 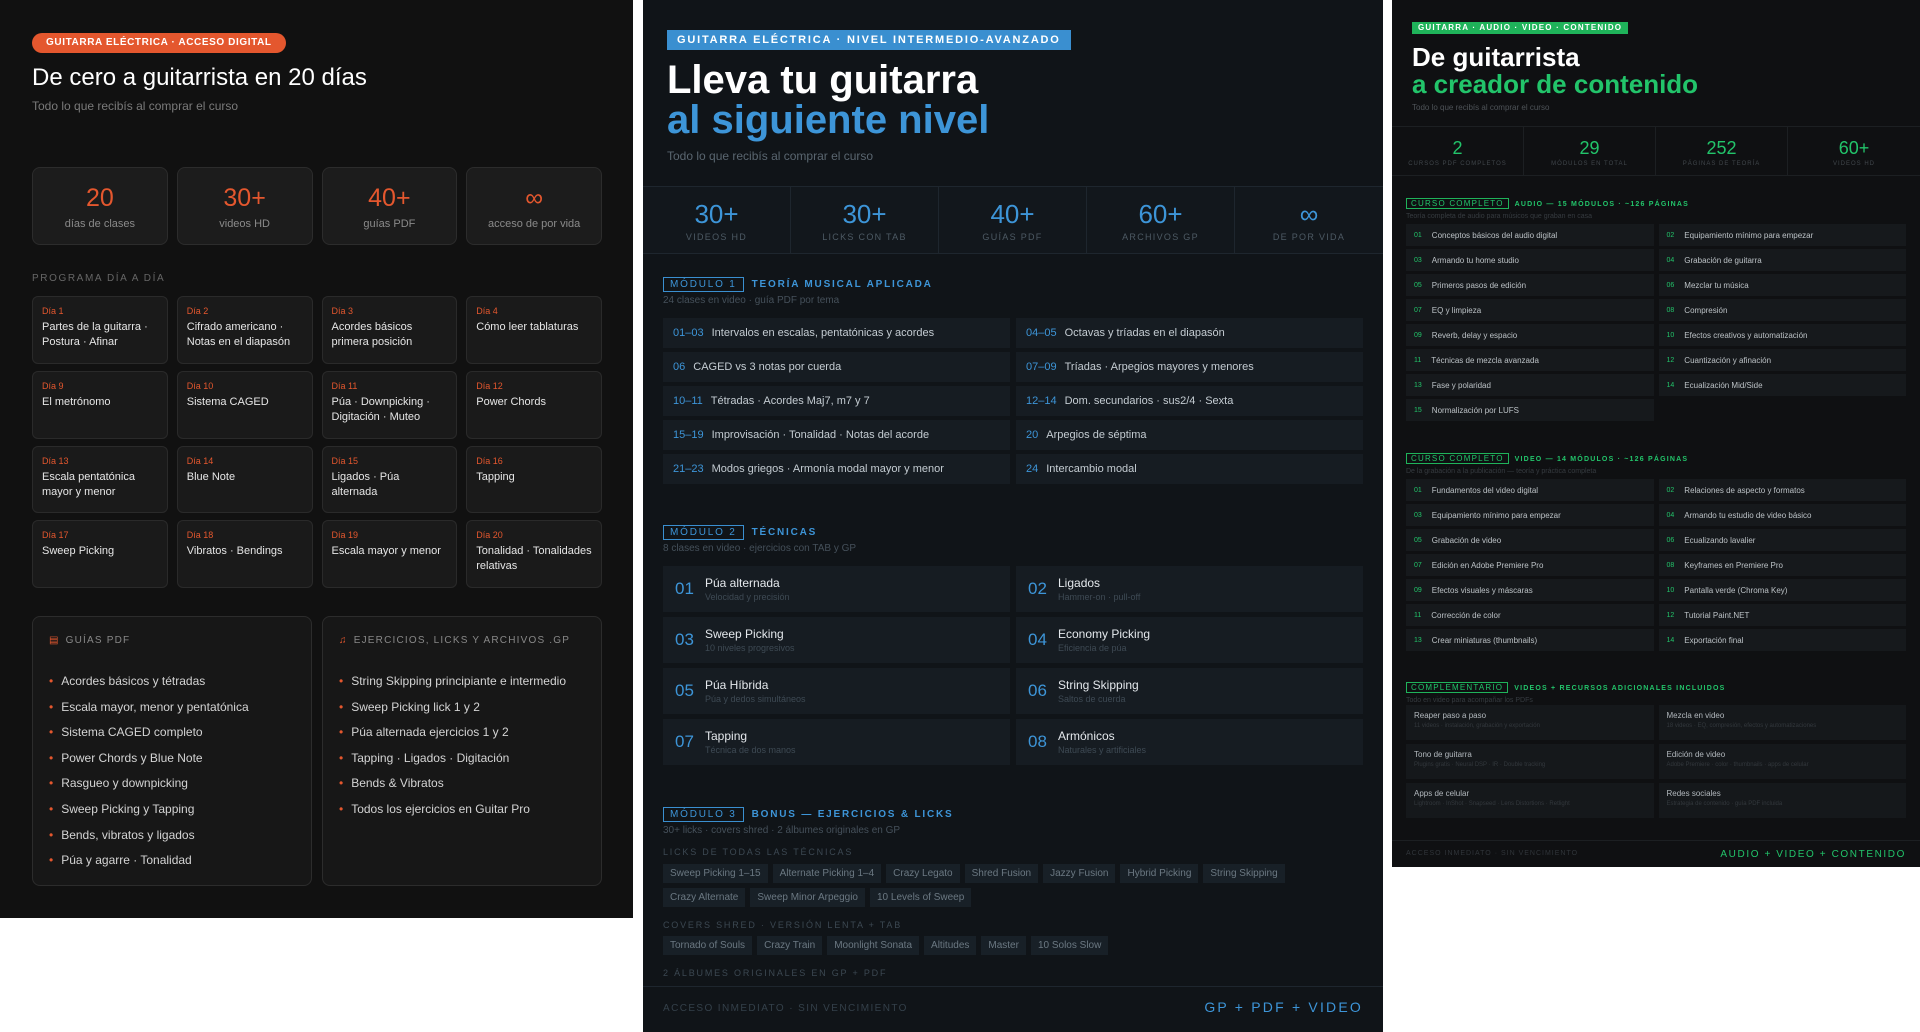 I want to click on stat-value: 60+, so click(x=1160, y=214).